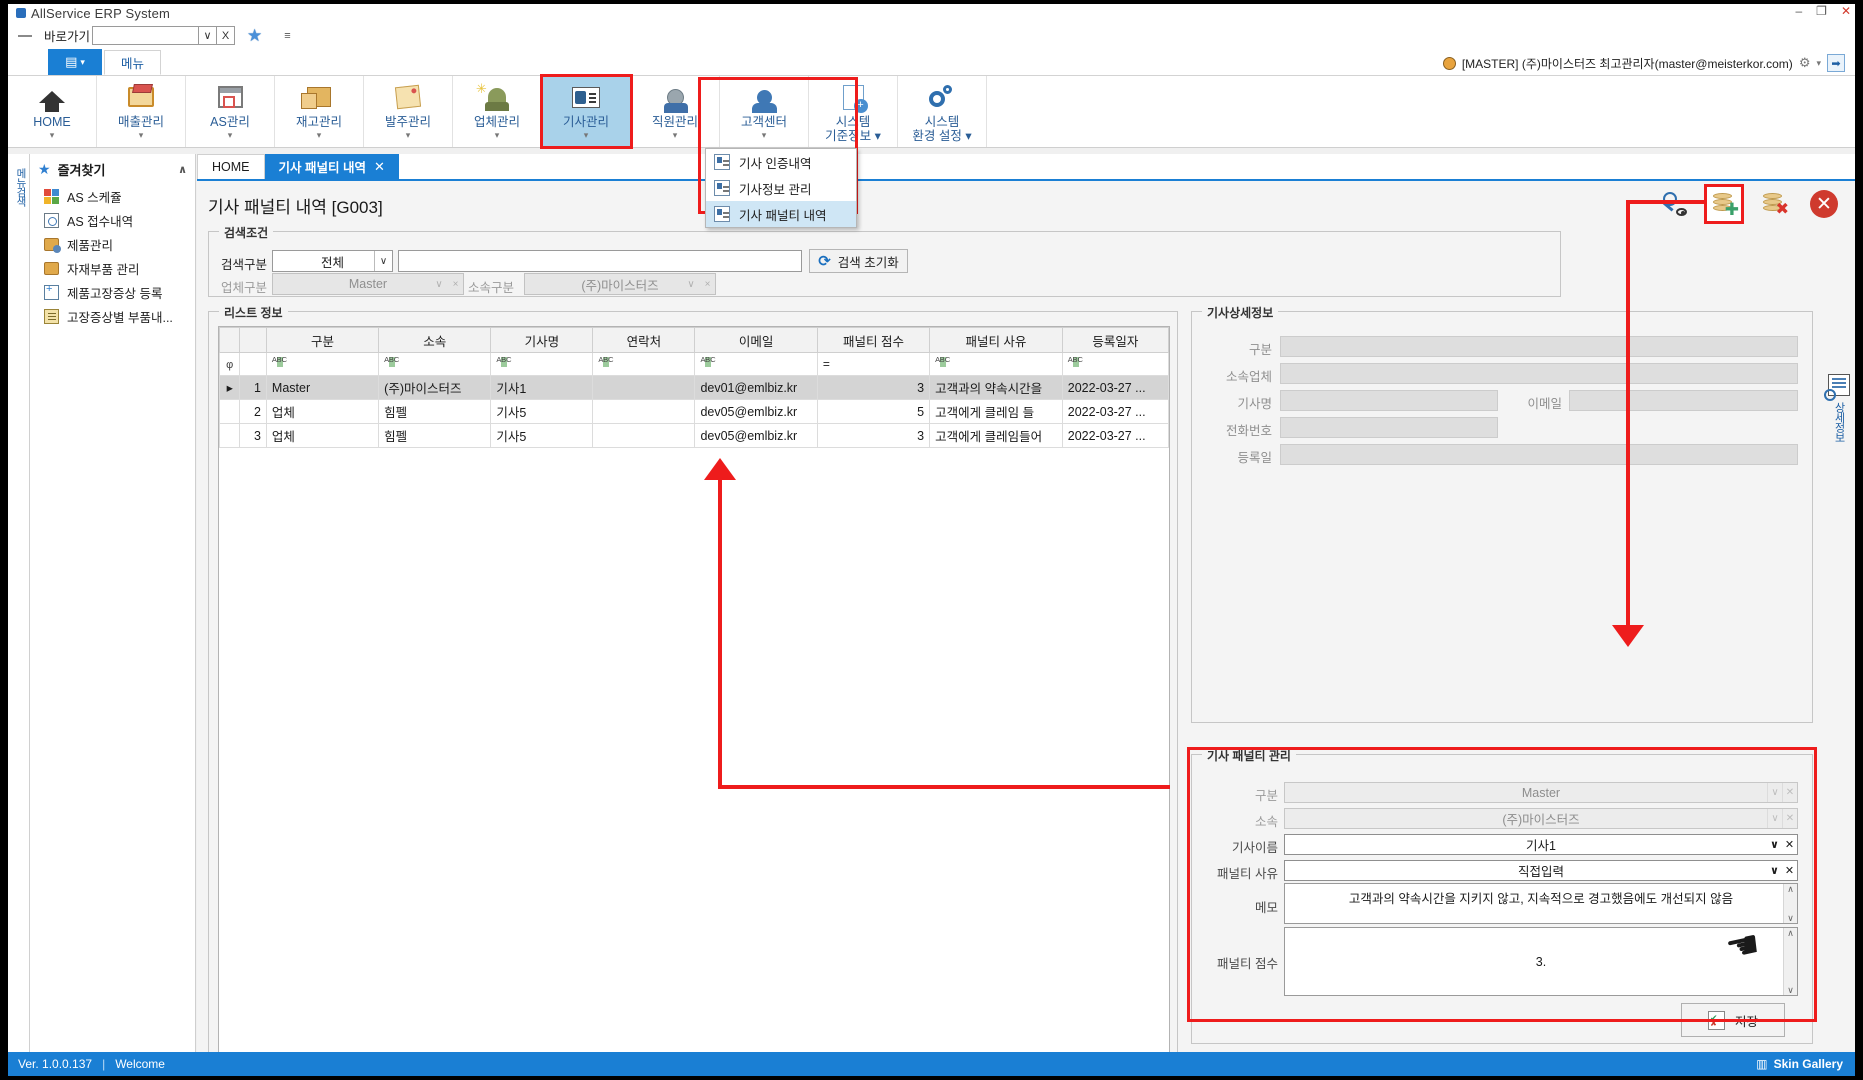 The width and height of the screenshot is (1863, 1080). Describe the element at coordinates (141, 135) in the screenshot. I see `ribbon-caret-sales: ▾` at that location.